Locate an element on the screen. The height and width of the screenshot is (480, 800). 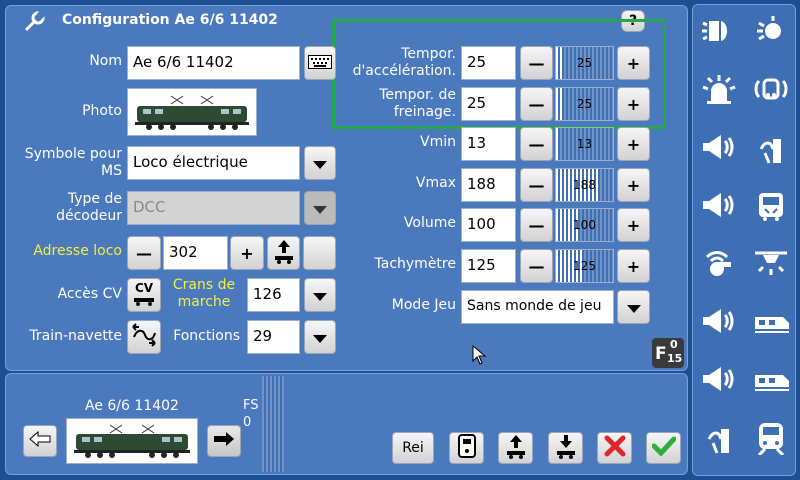
keyboard-button is located at coordinates (320, 63).